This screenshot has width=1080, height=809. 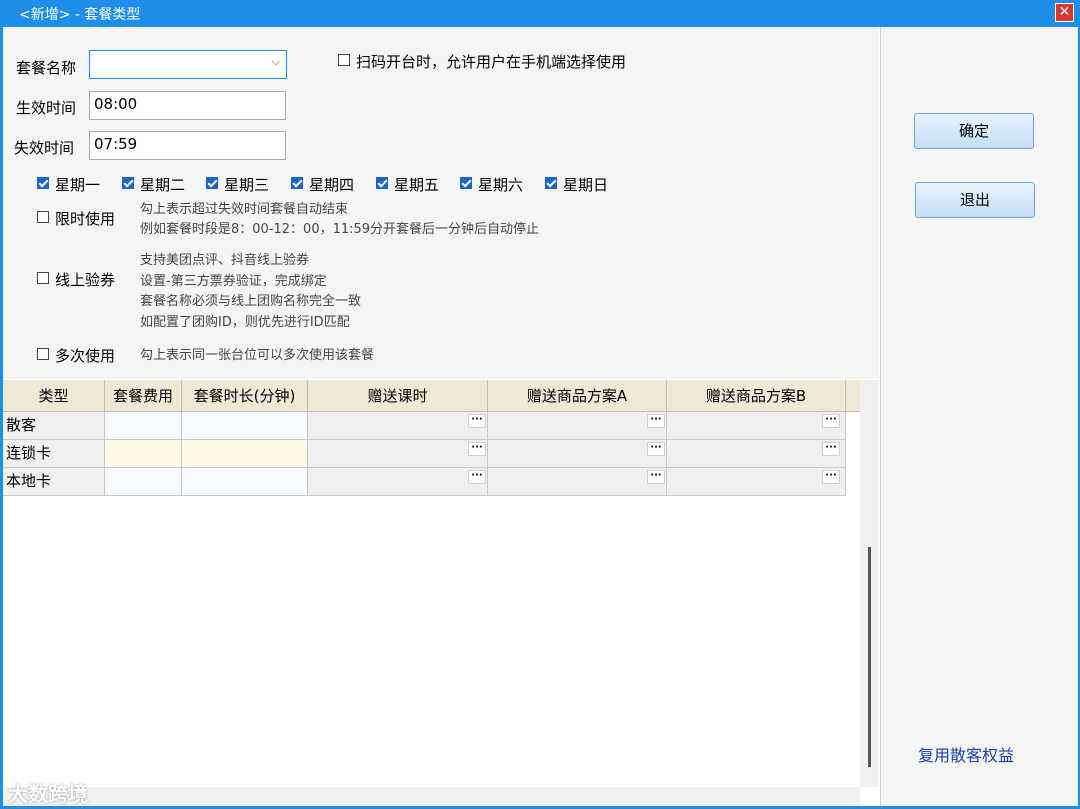 What do you see at coordinates (586, 185) in the screenshot?
I see `weekday-label-sun: 星期日` at bounding box center [586, 185].